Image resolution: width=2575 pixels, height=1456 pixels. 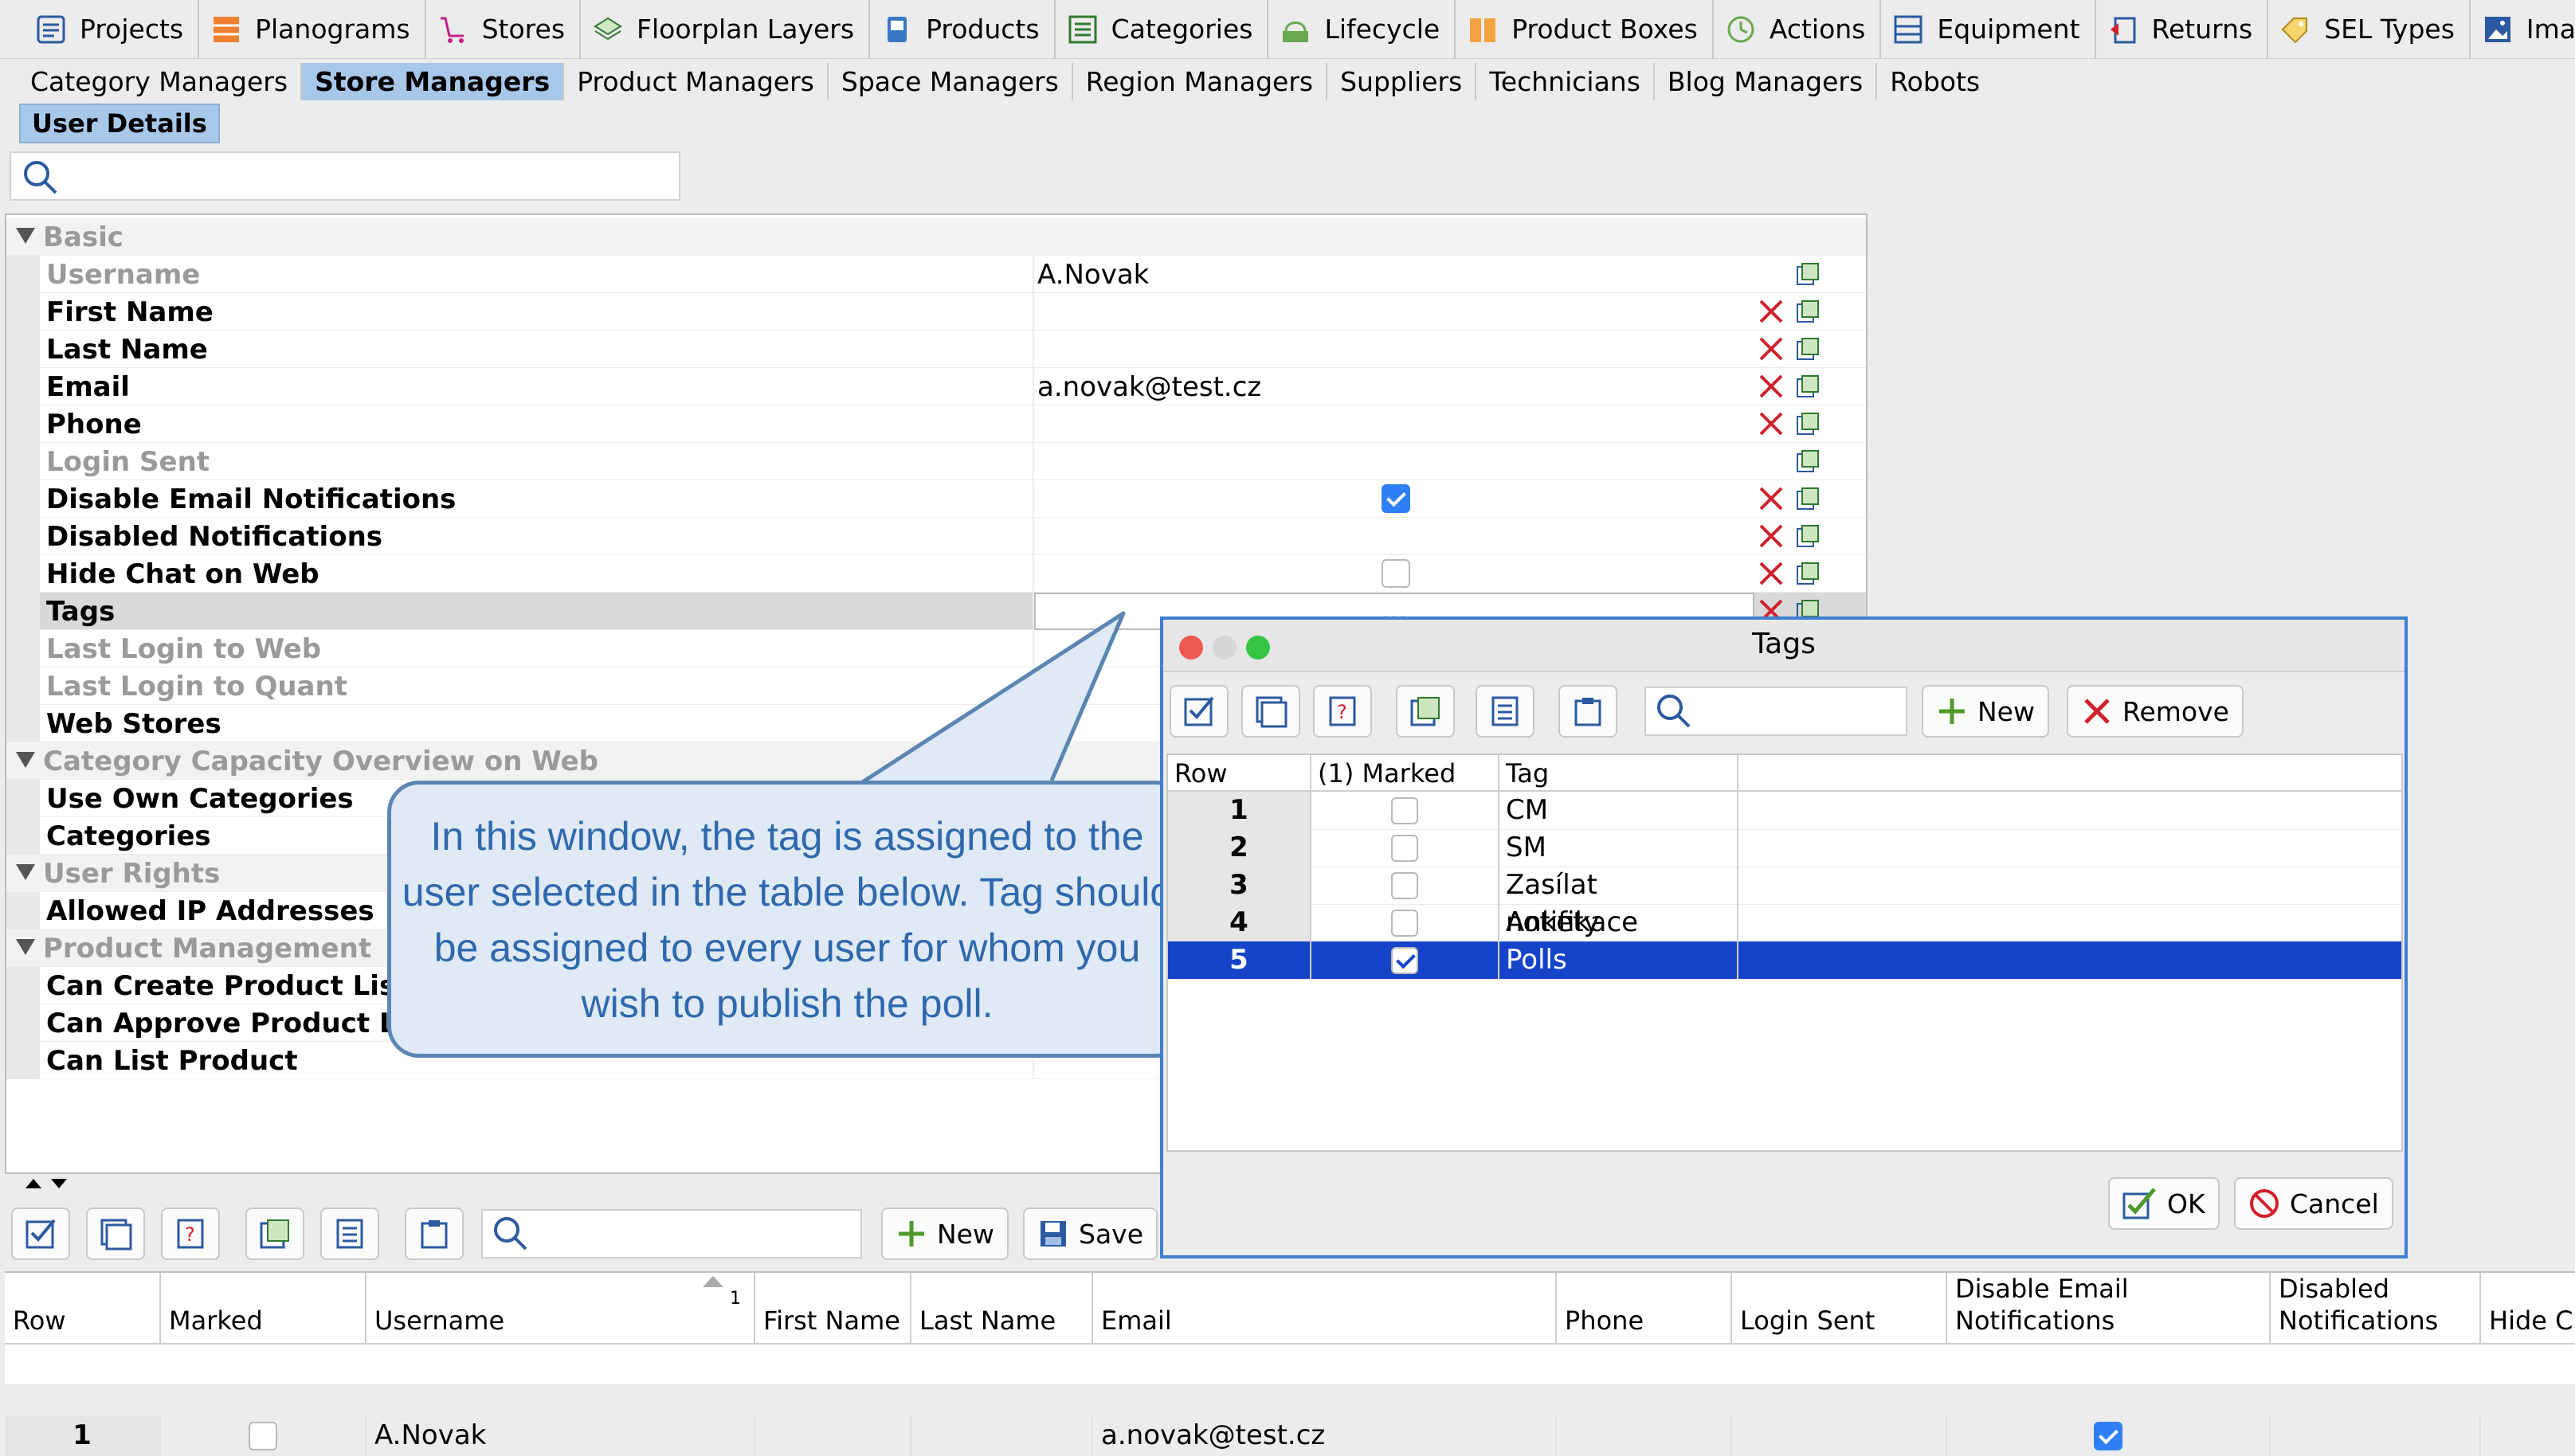 I want to click on list-button, so click(x=349, y=1233).